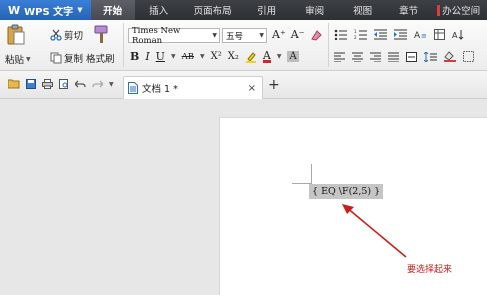 The width and height of the screenshot is (487, 295). What do you see at coordinates (439, 10) in the screenshot?
I see `office-space-icon` at bounding box center [439, 10].